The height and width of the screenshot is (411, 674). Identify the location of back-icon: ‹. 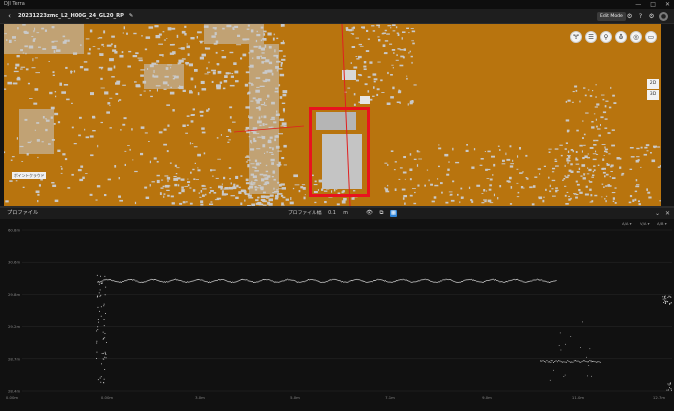
(9, 16).